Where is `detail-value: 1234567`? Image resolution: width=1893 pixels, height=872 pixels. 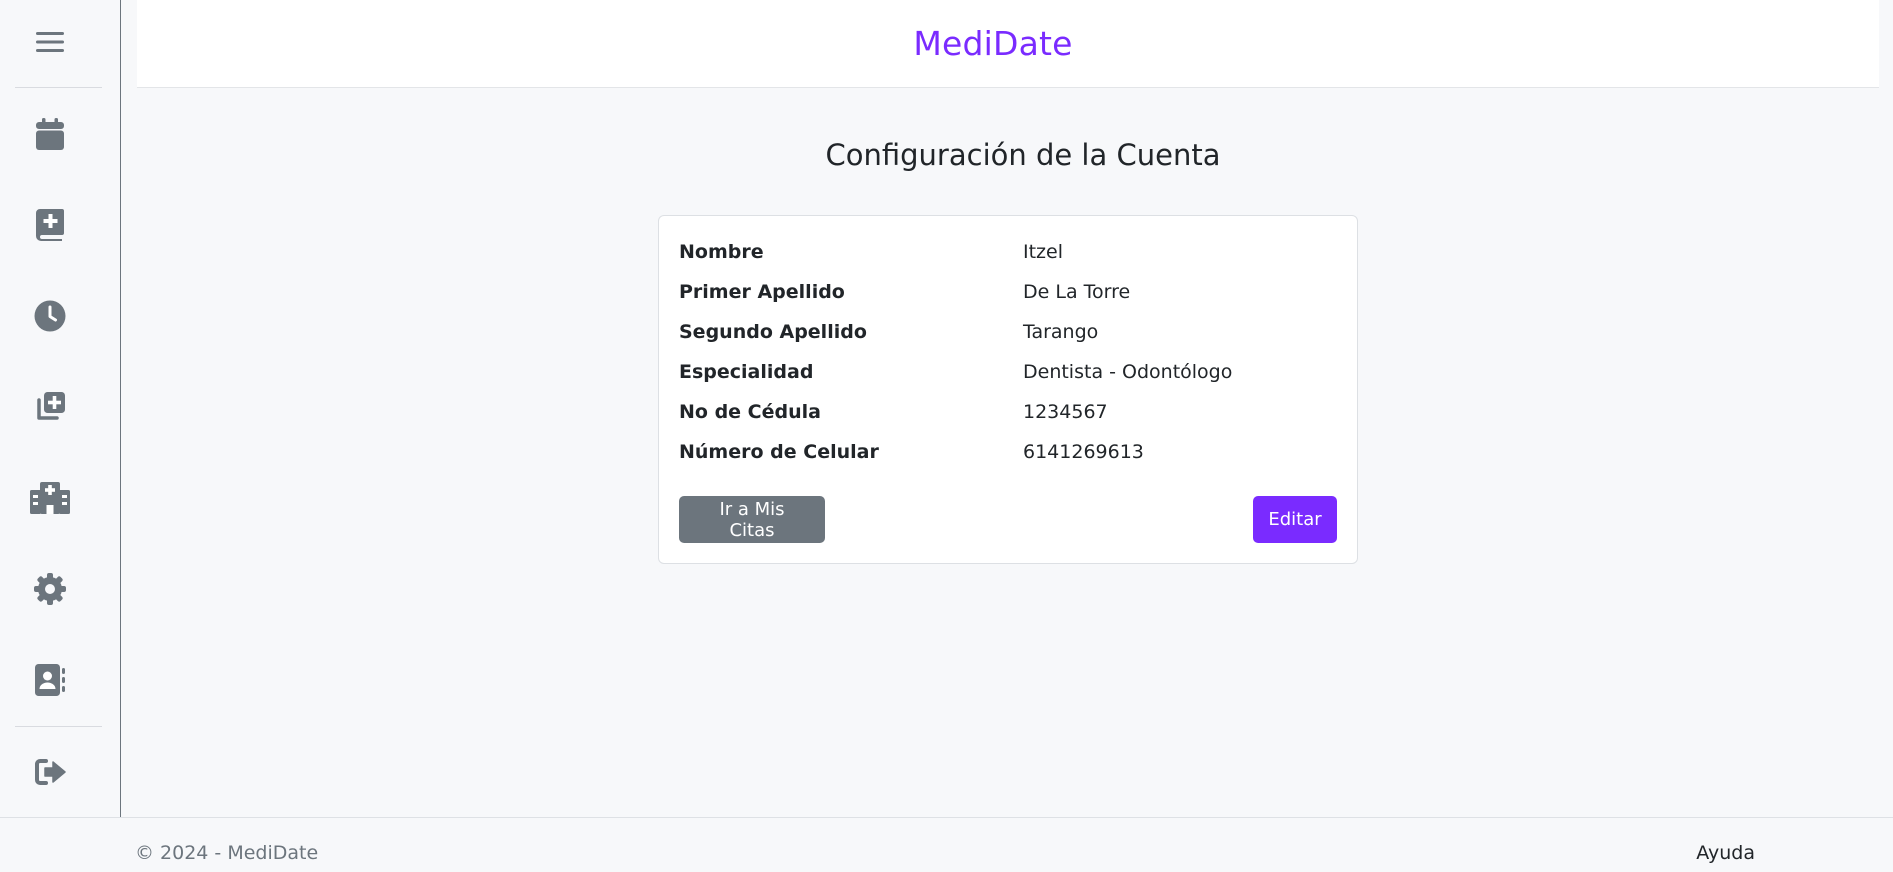
detail-value: 1234567 is located at coordinates (1065, 412).